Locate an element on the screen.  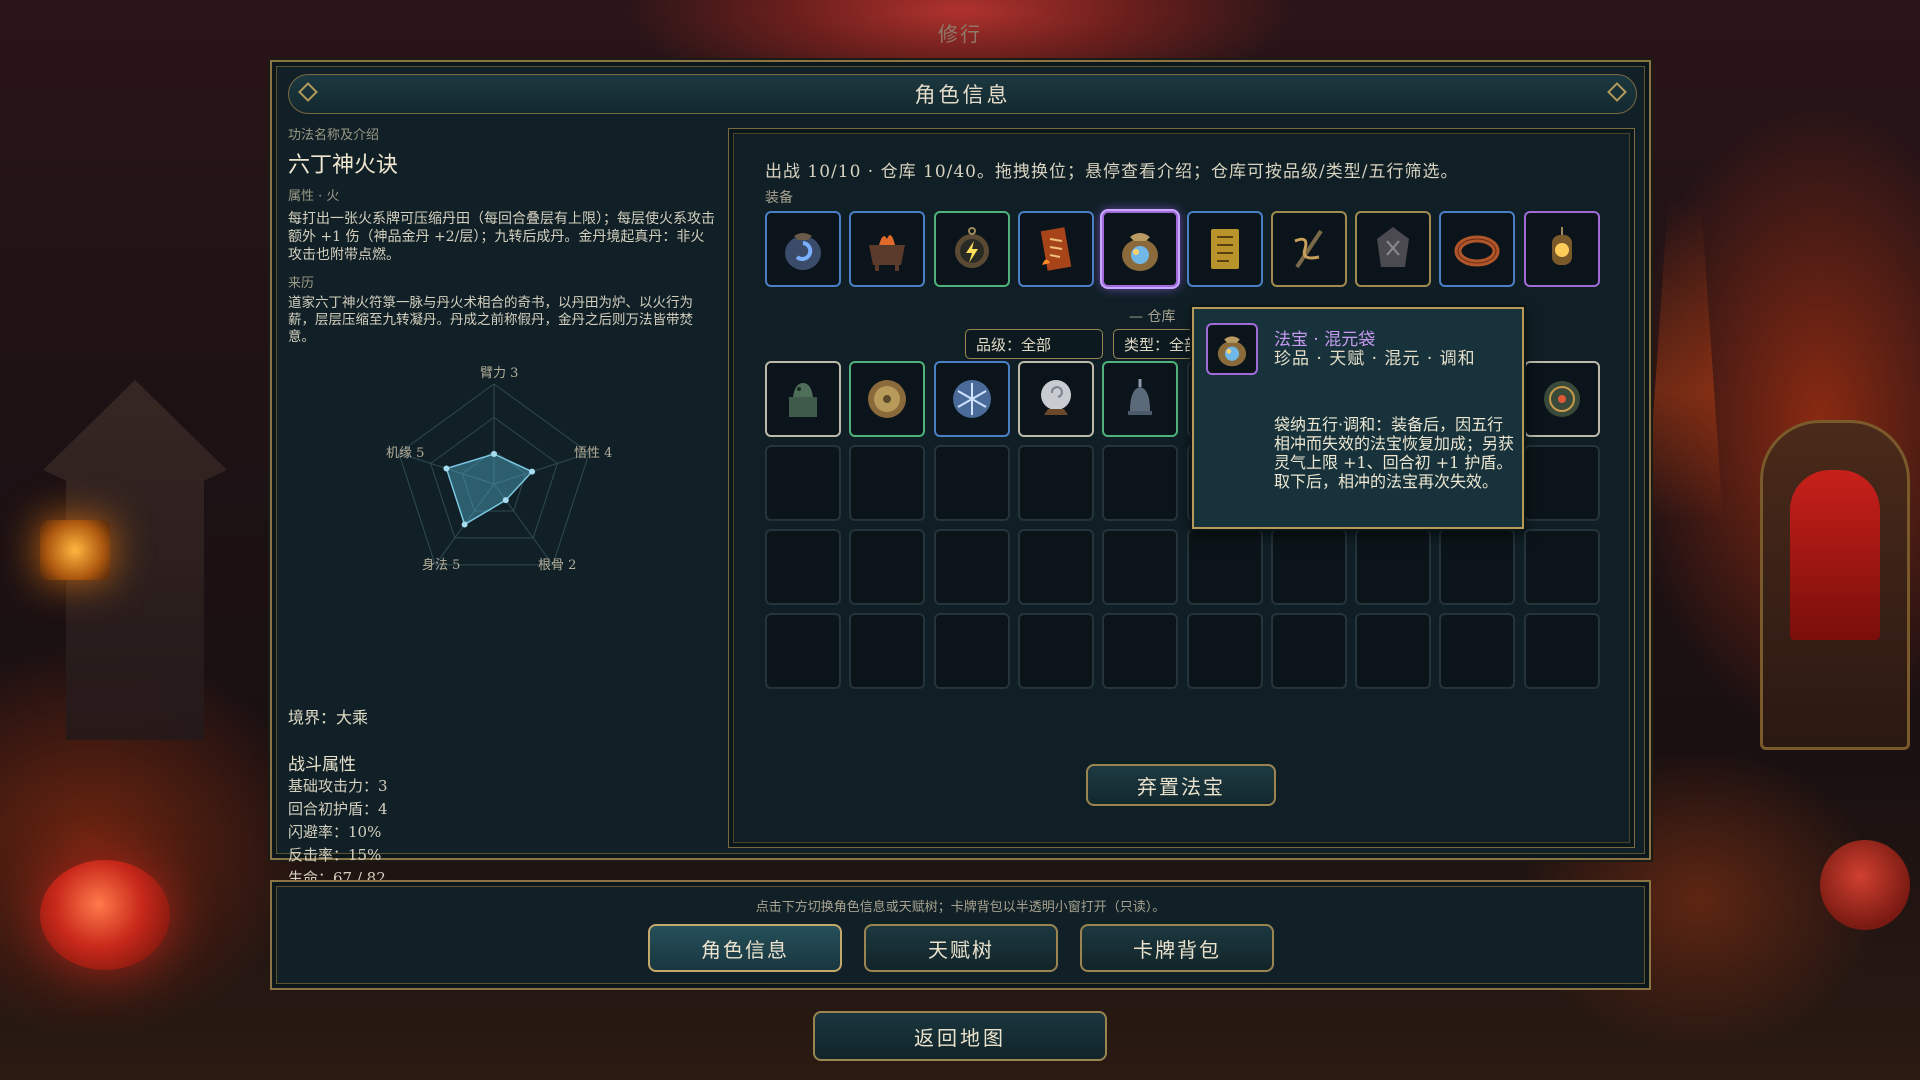
pot-background is located at coordinates (1865, 885).